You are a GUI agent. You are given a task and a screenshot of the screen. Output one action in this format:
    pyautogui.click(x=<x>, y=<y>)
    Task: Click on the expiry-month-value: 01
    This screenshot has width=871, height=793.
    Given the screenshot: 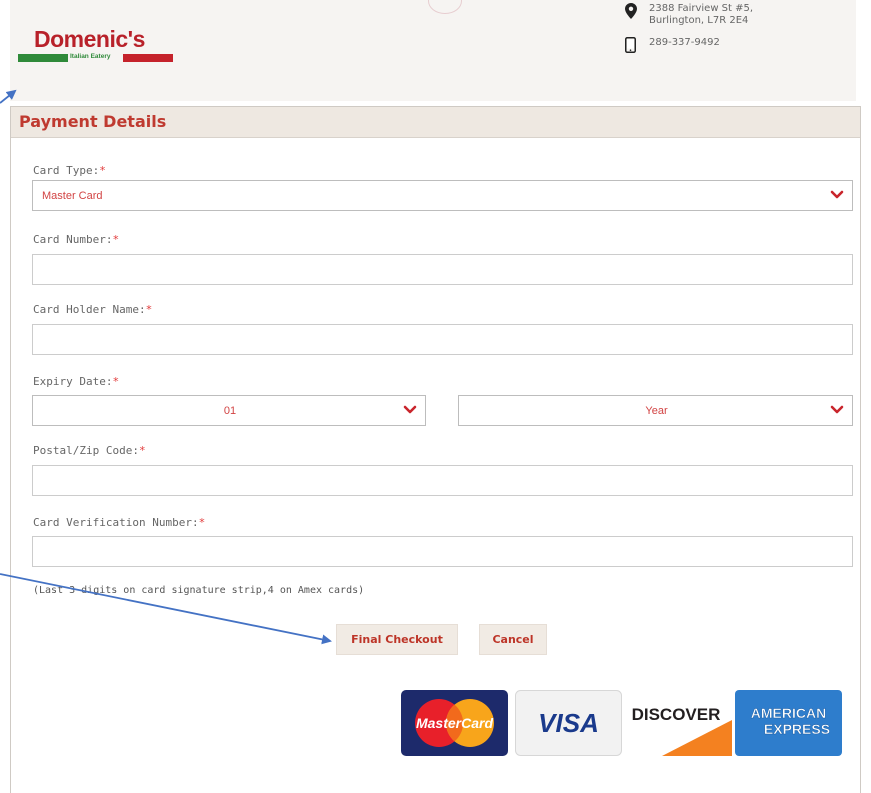 What is the action you would take?
    pyautogui.click(x=230, y=411)
    